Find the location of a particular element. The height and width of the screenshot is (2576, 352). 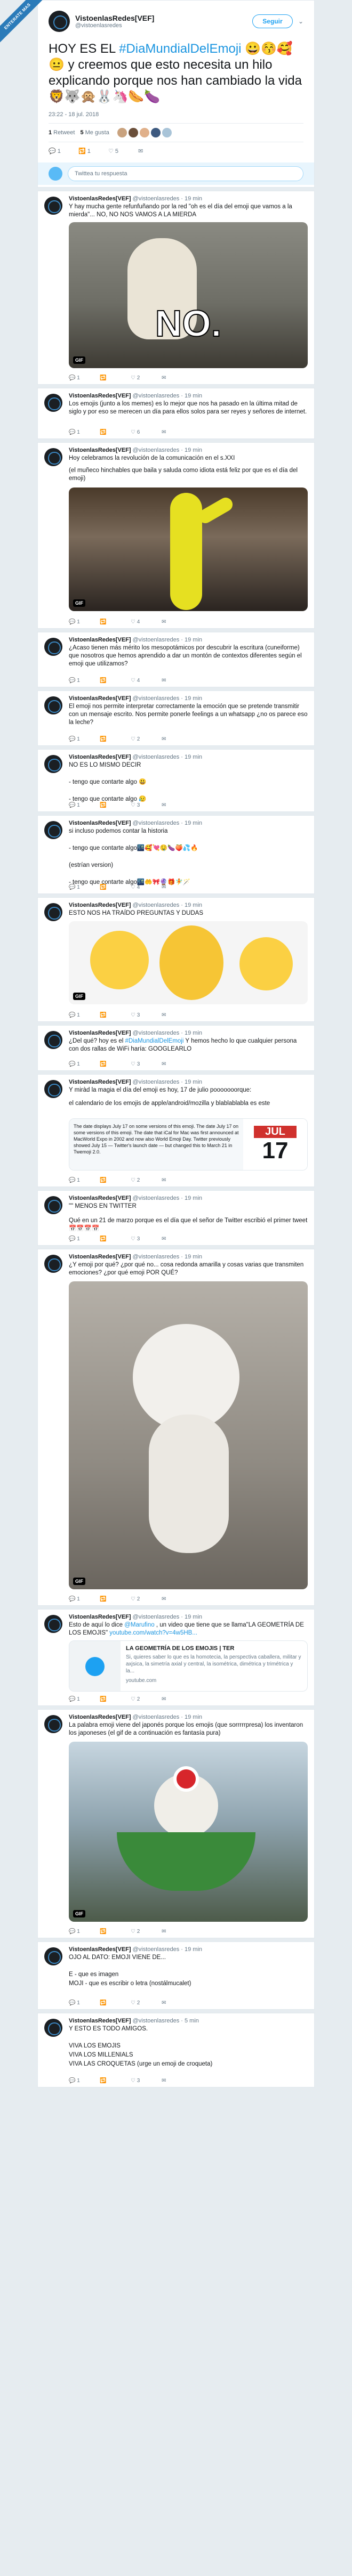

reply-input: Twittea tu respuesta is located at coordinates (185, 173).